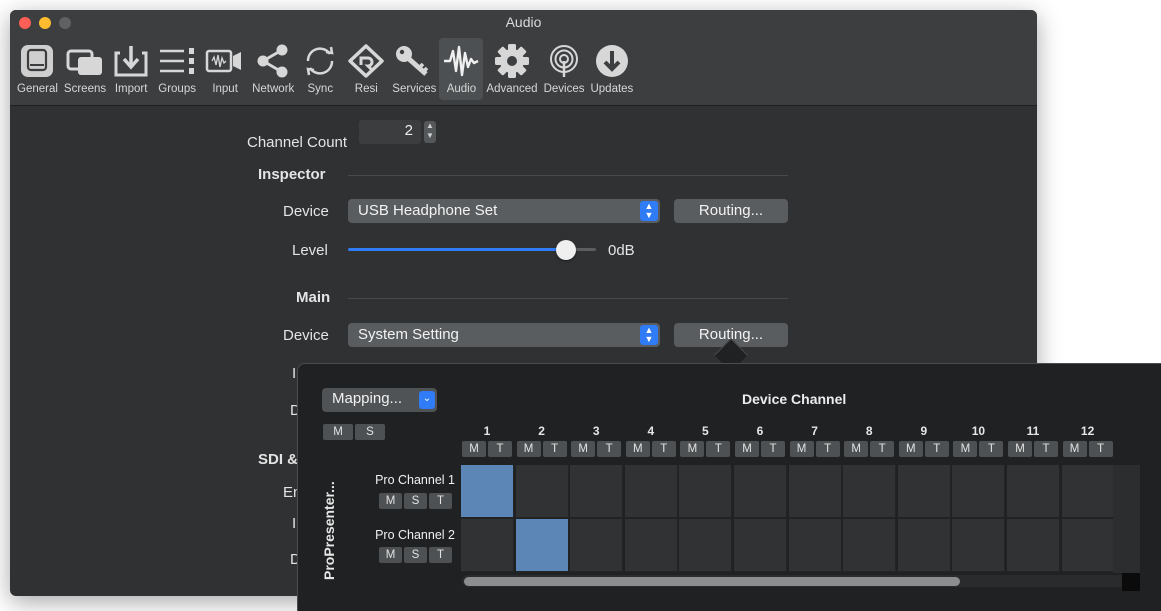  Describe the element at coordinates (487, 431) in the screenshot. I see `device-channel-number: 1` at that location.